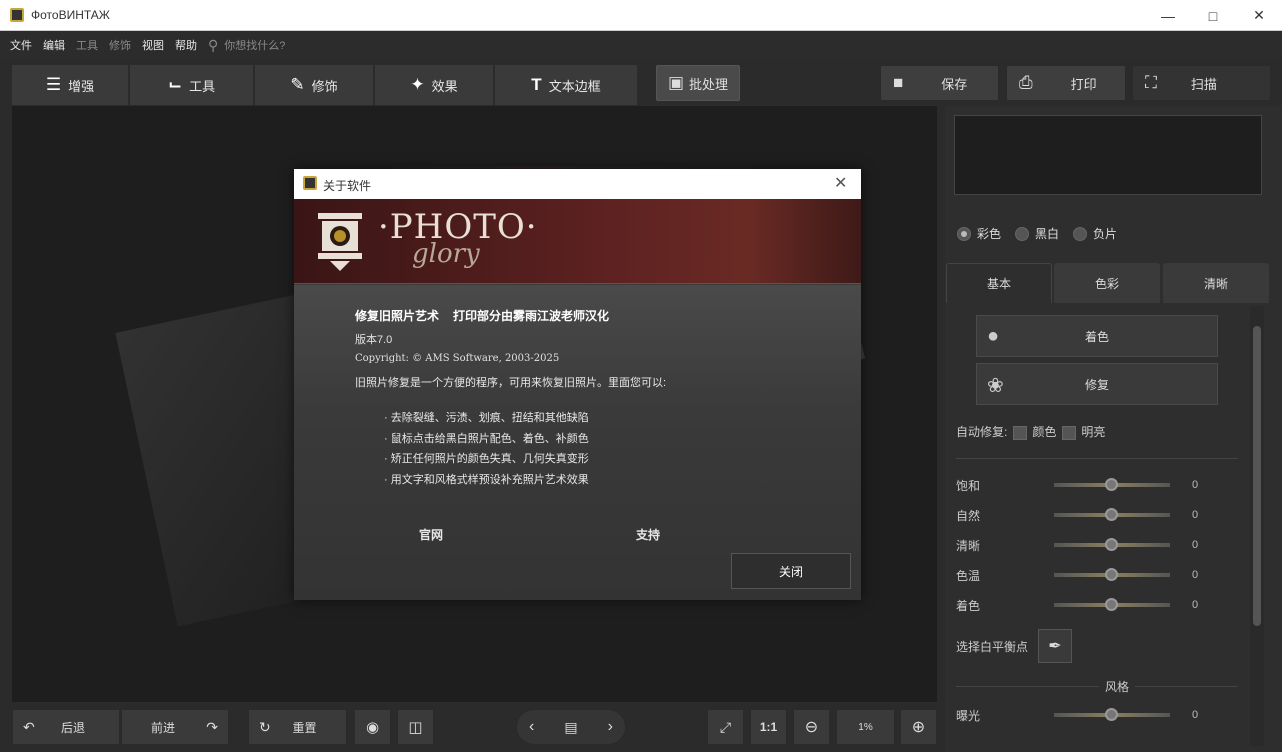 This screenshot has width=1282, height=752. I want to click on auto-color-label: 颜色, so click(1044, 432).